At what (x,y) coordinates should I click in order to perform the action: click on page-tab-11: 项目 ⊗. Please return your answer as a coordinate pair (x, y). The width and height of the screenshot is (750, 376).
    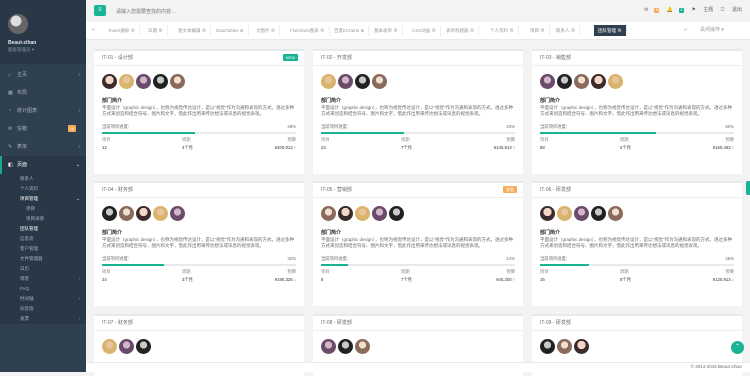
    Looking at the image, I should click on (538, 30).